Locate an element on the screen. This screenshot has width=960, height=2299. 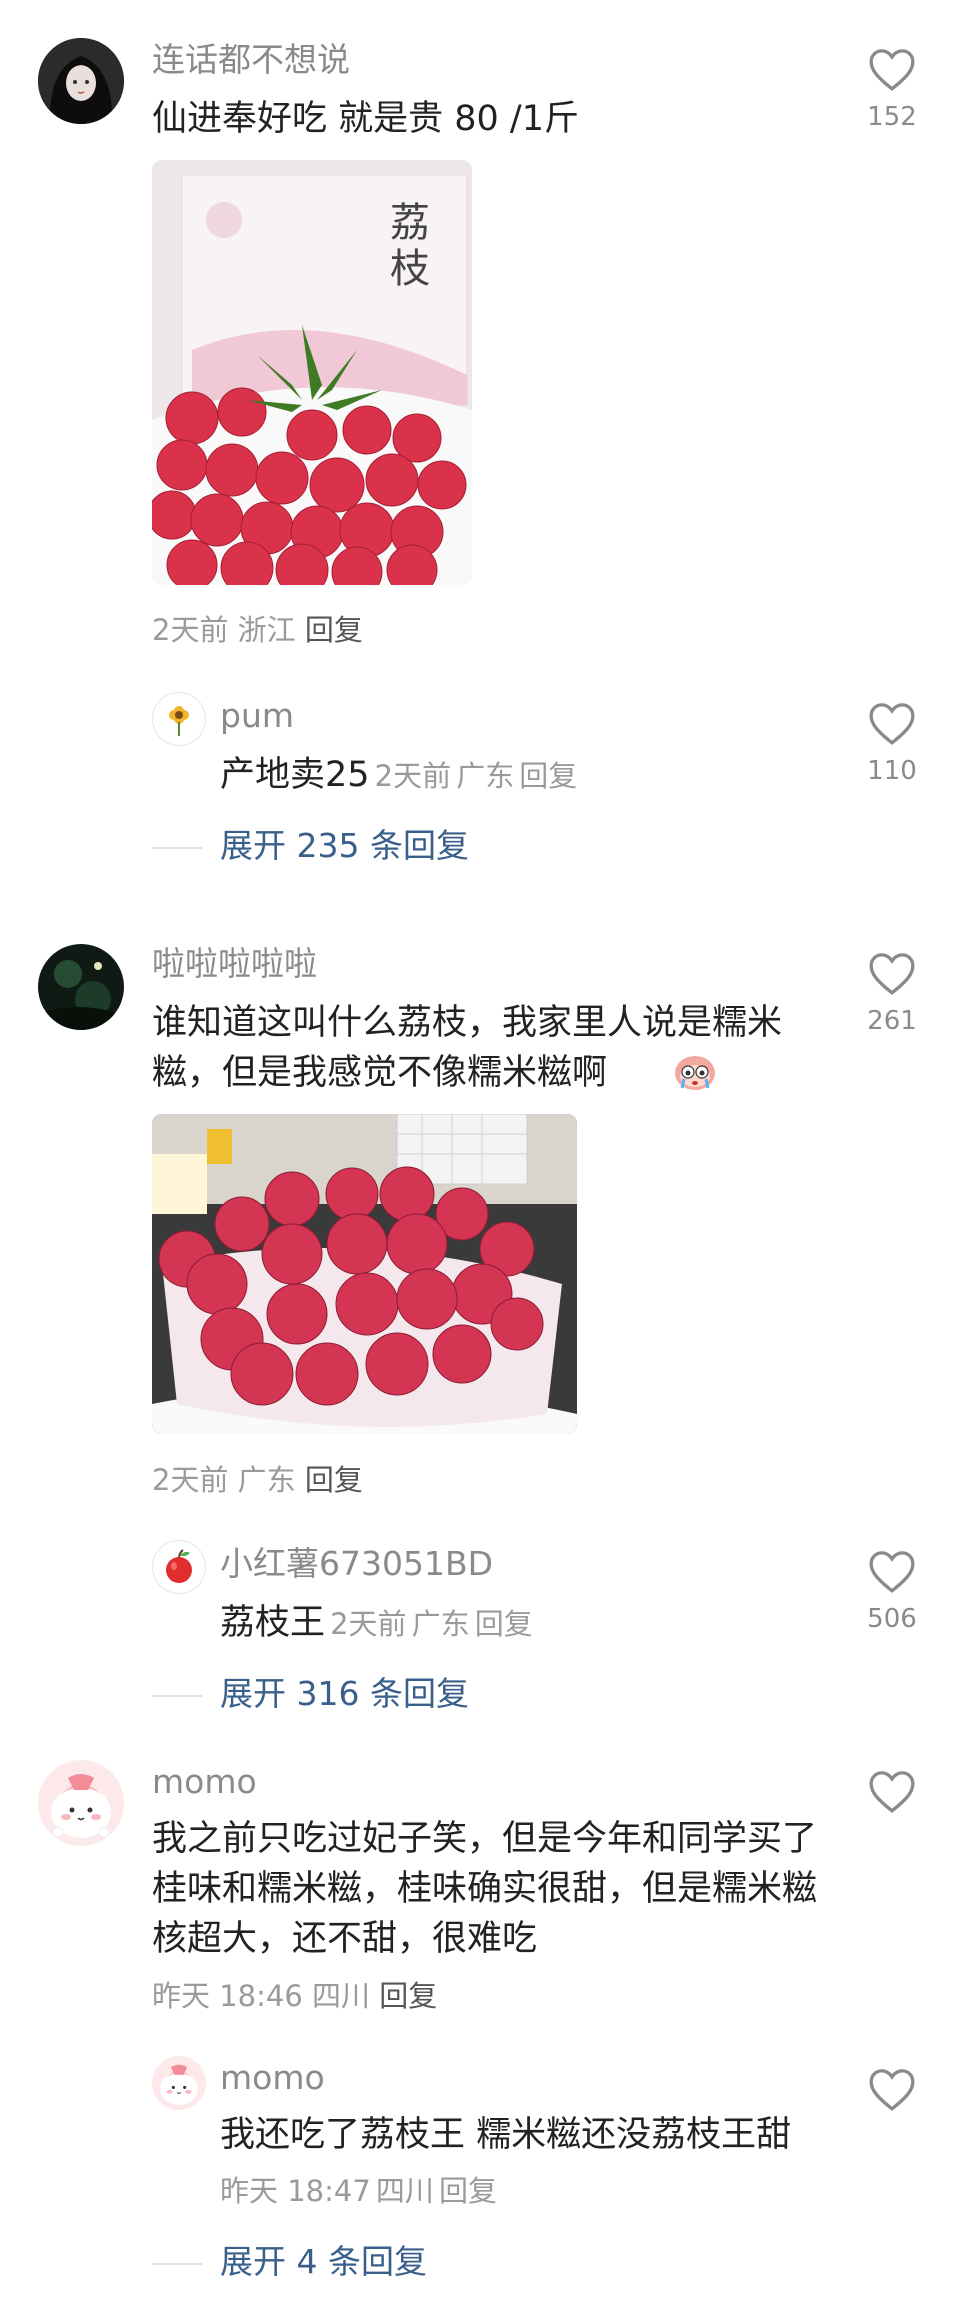
comment-meta: 2天前 广东 回复 is located at coordinates (257, 1480).